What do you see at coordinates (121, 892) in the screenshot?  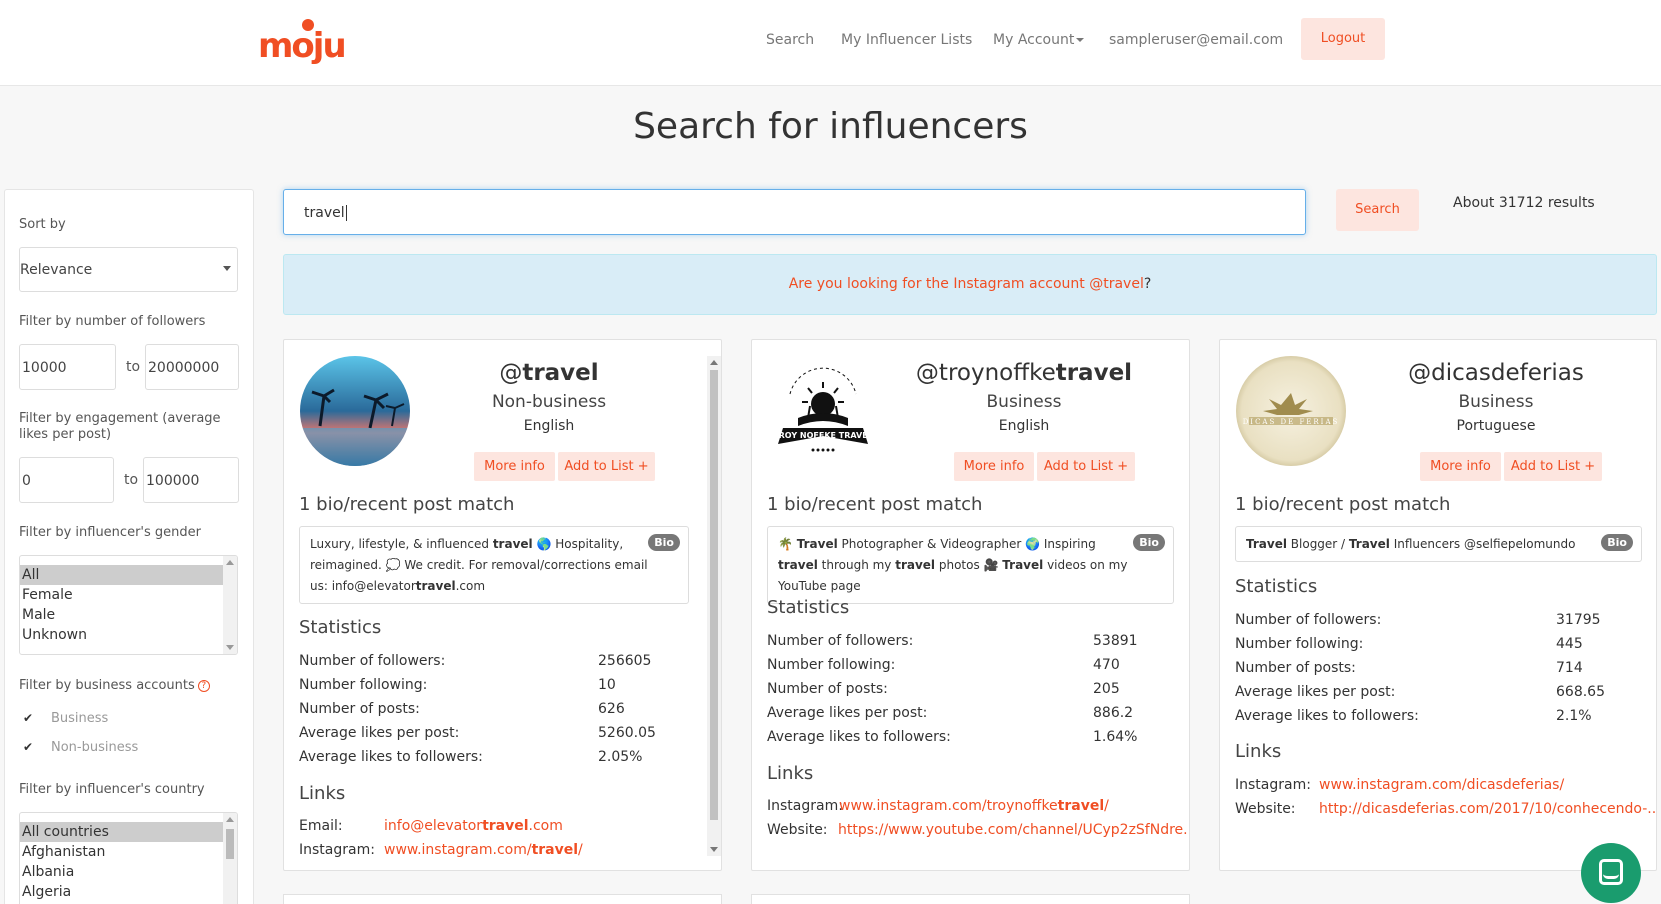 I see `country-option: Algeria` at bounding box center [121, 892].